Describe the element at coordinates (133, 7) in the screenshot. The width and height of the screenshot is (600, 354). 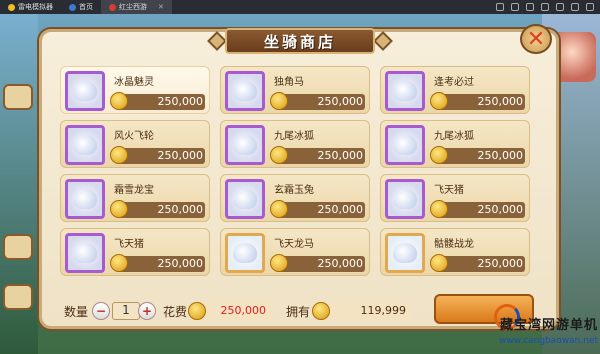
I see `tab-game-label: 红尘西游` at that location.